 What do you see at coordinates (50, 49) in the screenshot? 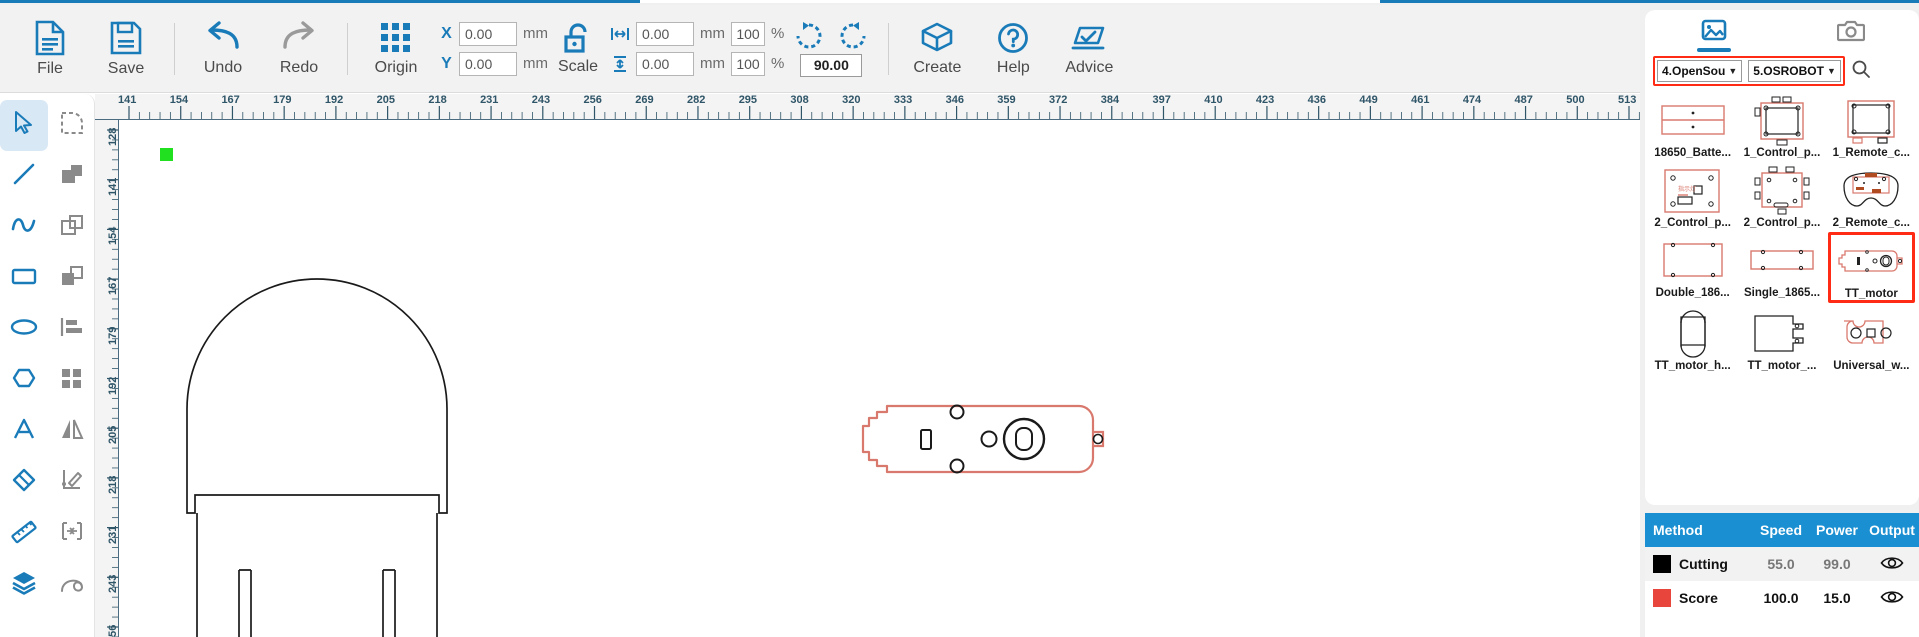
I see `file-button: File` at bounding box center [50, 49].